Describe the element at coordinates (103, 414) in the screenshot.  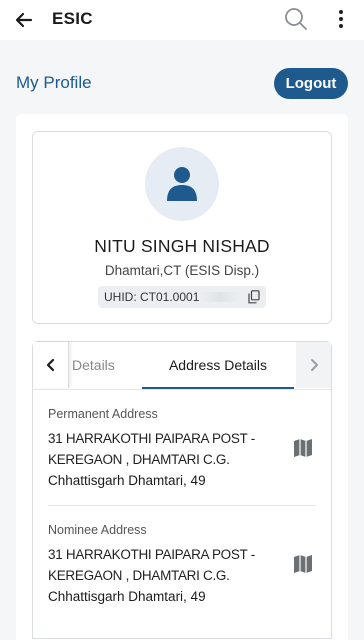
I see `permanent-address-label: Permanent Address` at that location.